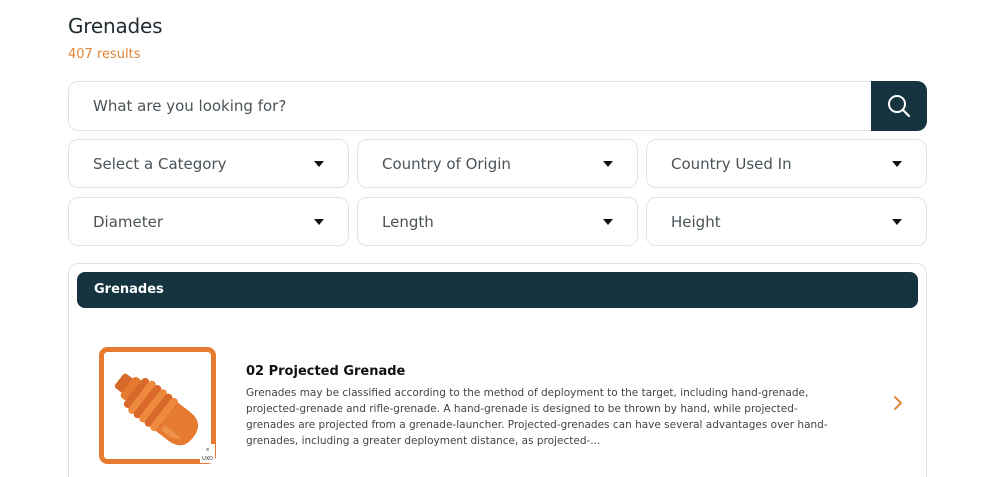 This screenshot has height=477, width=997. I want to click on filter-label: Length, so click(408, 221).